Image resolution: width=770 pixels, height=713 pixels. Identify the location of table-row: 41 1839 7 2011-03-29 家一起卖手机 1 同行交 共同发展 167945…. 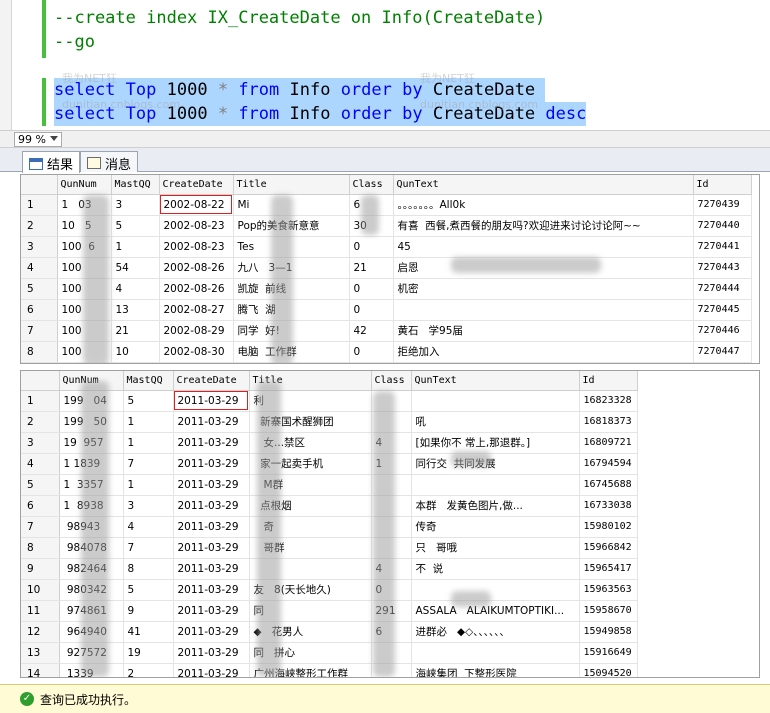
(329, 464).